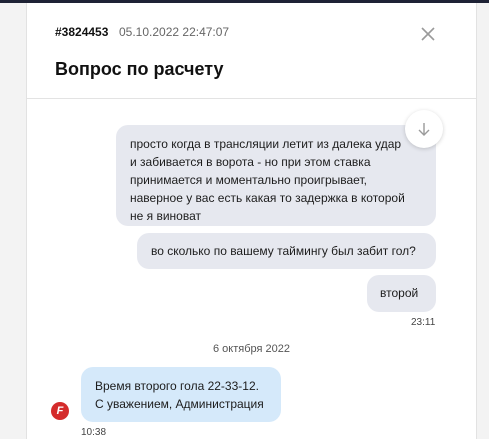 Image resolution: width=489 pixels, height=439 pixels. Describe the element at coordinates (179, 404) in the screenshot. I see `message-line: С уважением, Администрация` at that location.